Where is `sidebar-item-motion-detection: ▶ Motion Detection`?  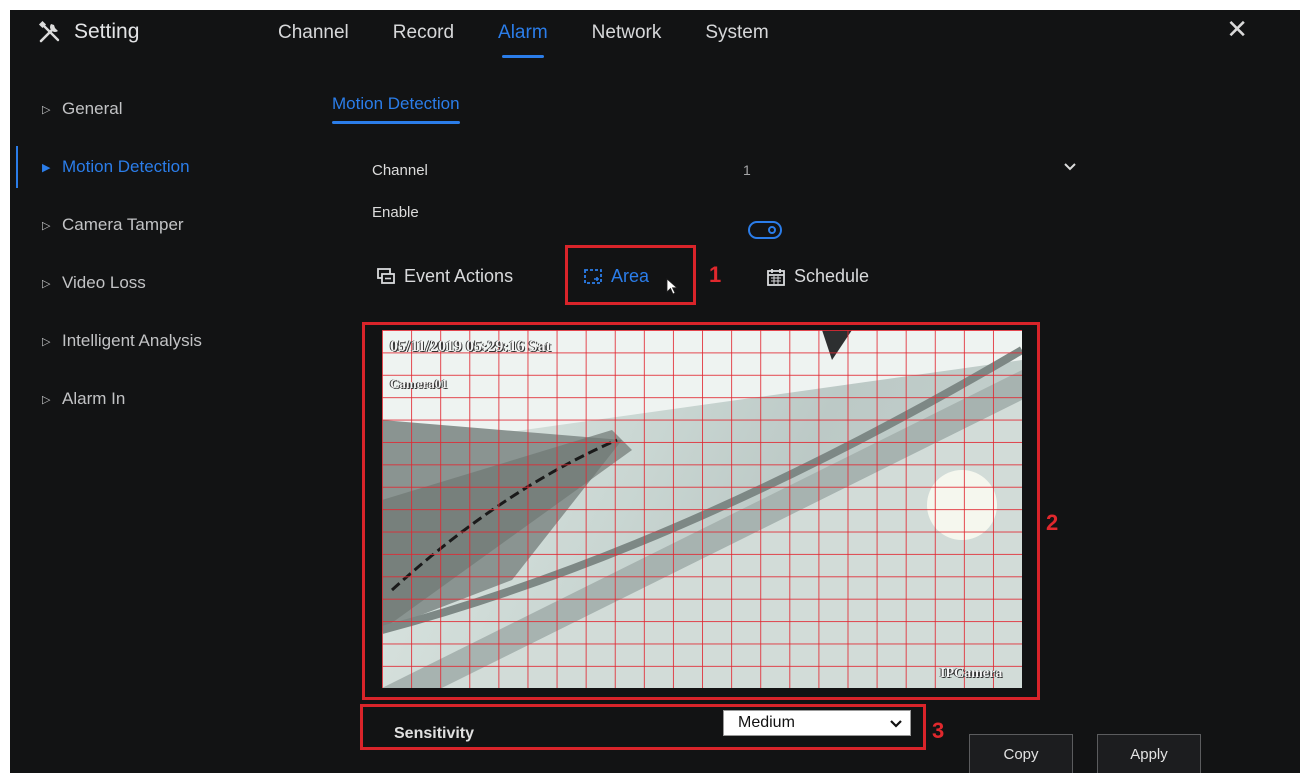
sidebar-item-motion-detection: ▶ Motion Detection is located at coordinates (130, 167).